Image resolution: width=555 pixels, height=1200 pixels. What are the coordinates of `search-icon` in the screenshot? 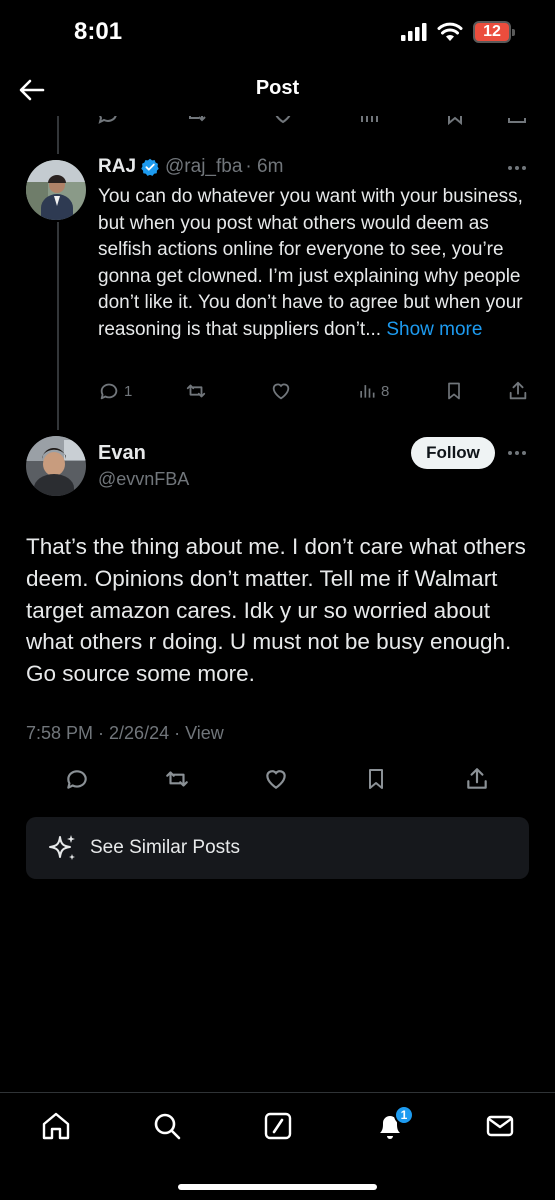 It's located at (167, 1126).